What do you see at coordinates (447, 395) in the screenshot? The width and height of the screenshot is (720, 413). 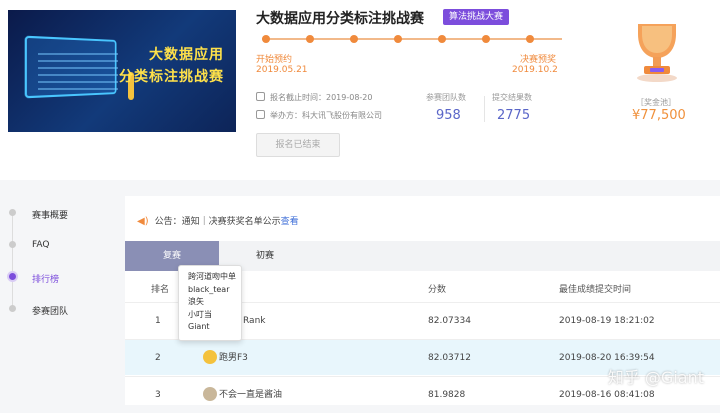 I see `score-cell: 81.9828` at bounding box center [447, 395].